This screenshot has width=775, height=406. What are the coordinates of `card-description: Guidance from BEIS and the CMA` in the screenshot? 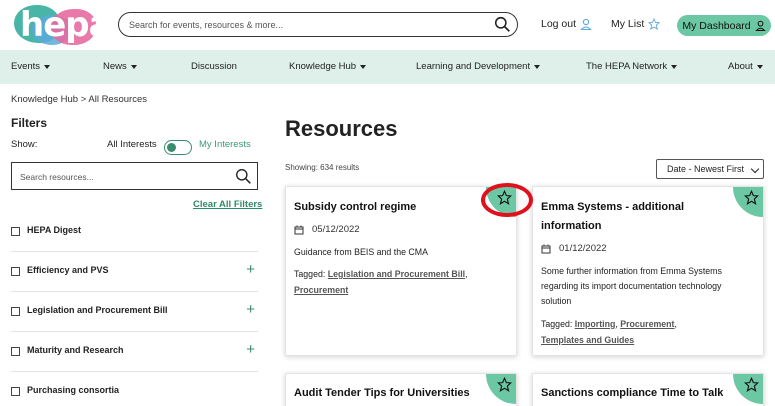 It's located at (361, 252).